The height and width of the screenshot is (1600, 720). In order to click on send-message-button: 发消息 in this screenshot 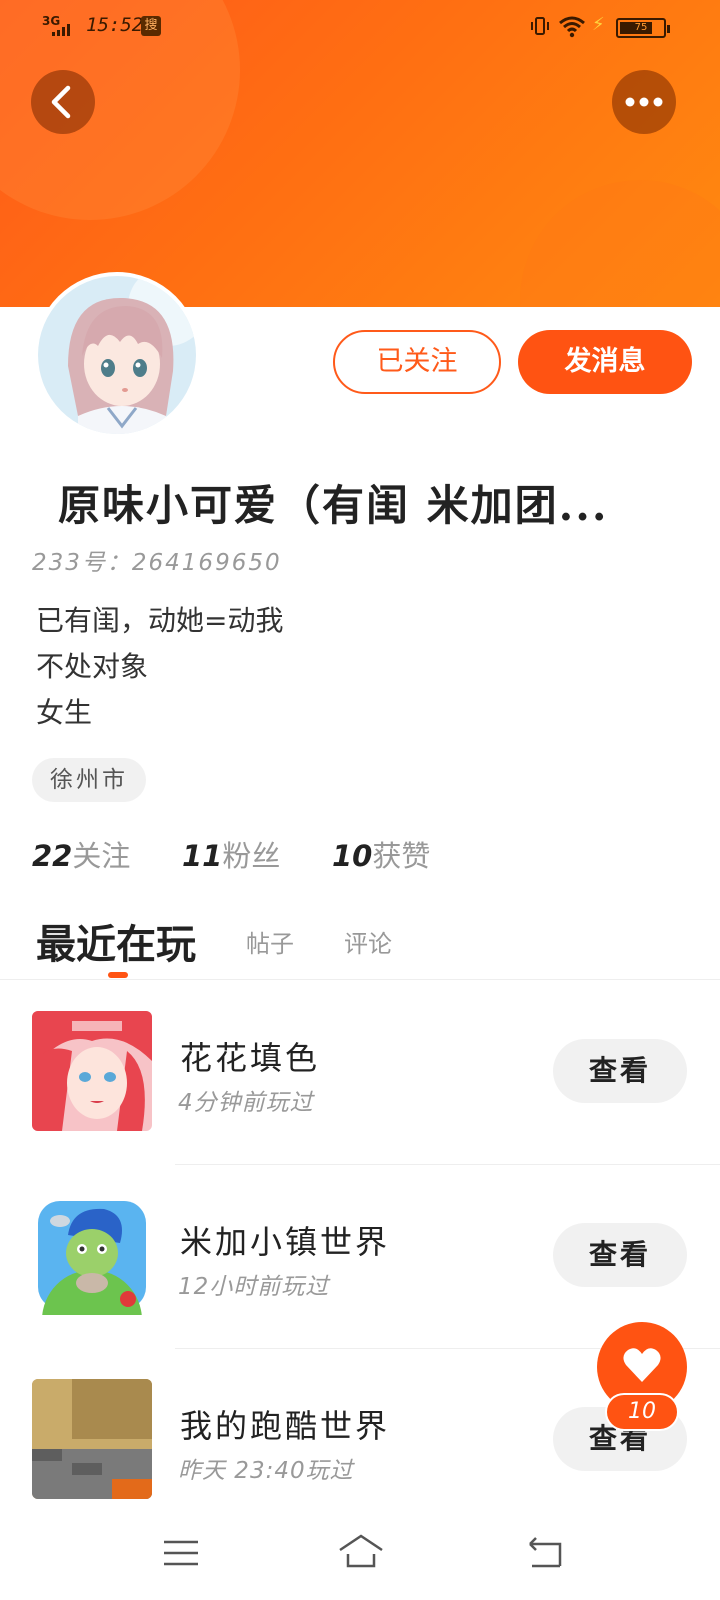, I will do `click(605, 362)`.